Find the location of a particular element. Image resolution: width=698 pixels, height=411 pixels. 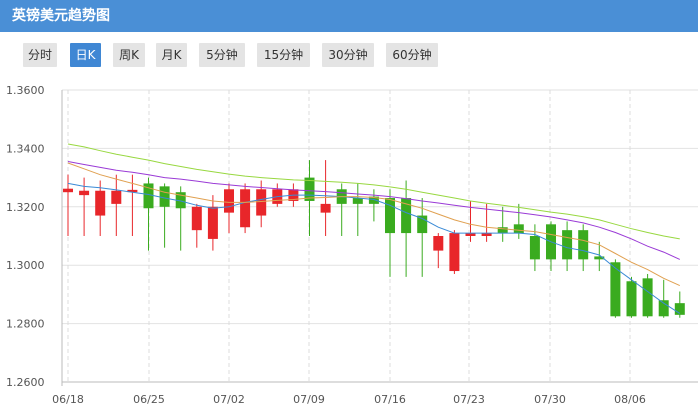

tab-intraday: 分时 is located at coordinates (40, 55).